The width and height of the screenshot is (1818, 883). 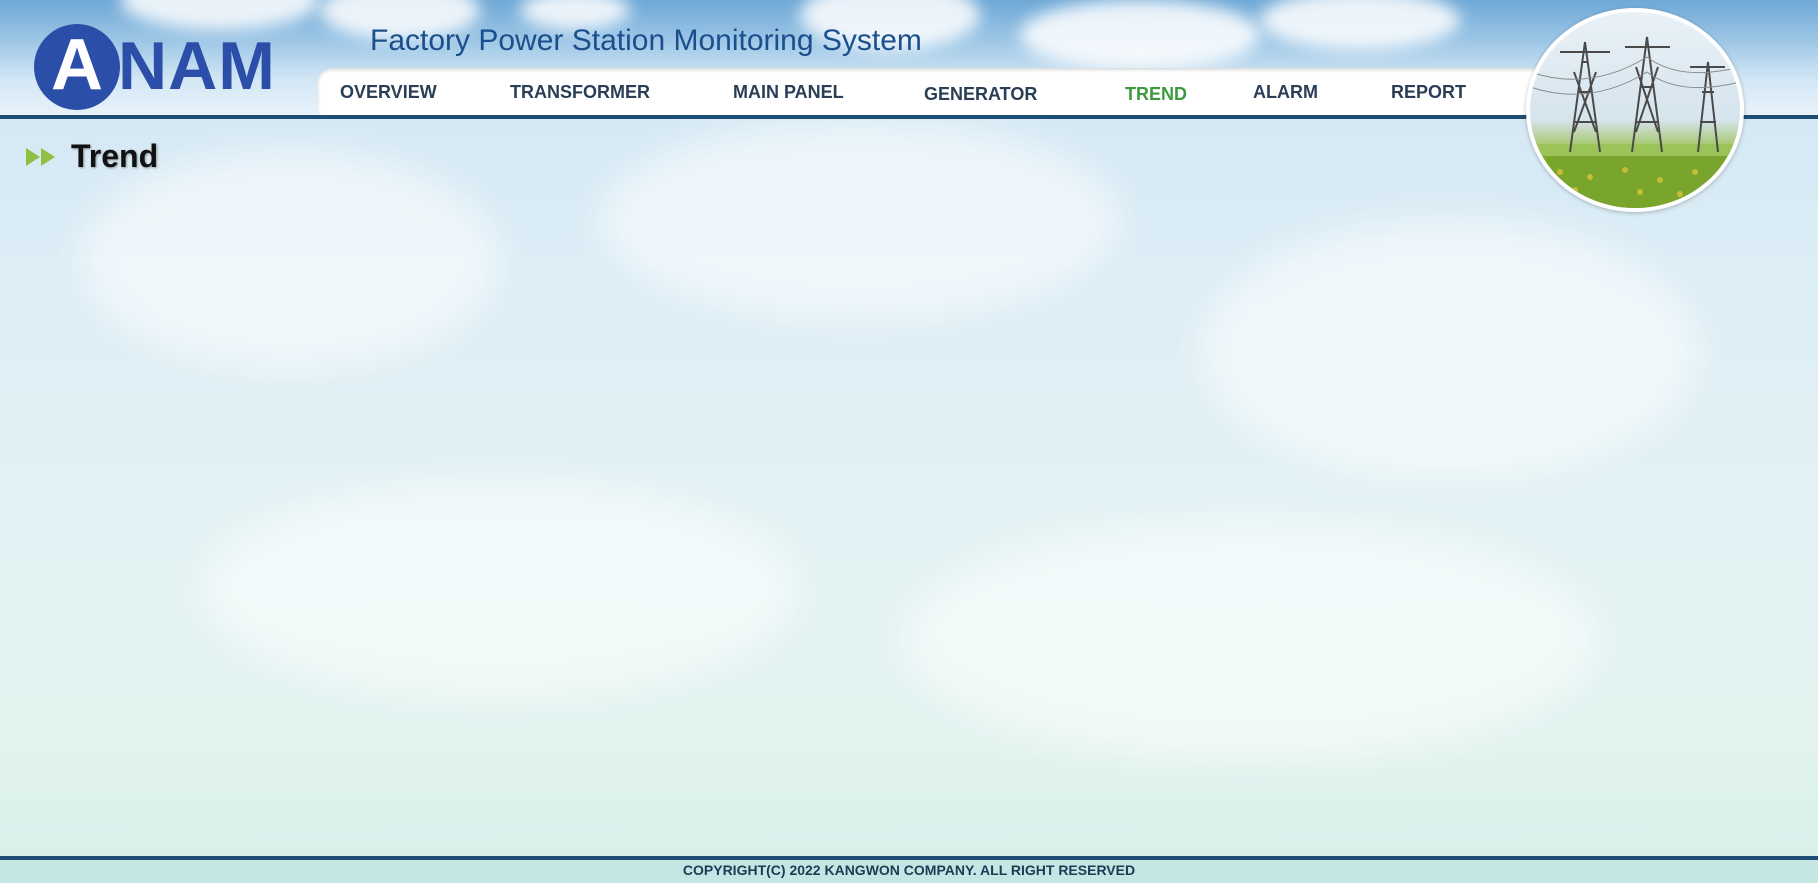 I want to click on nav-alarm: ALARM, so click(x=1285, y=92).